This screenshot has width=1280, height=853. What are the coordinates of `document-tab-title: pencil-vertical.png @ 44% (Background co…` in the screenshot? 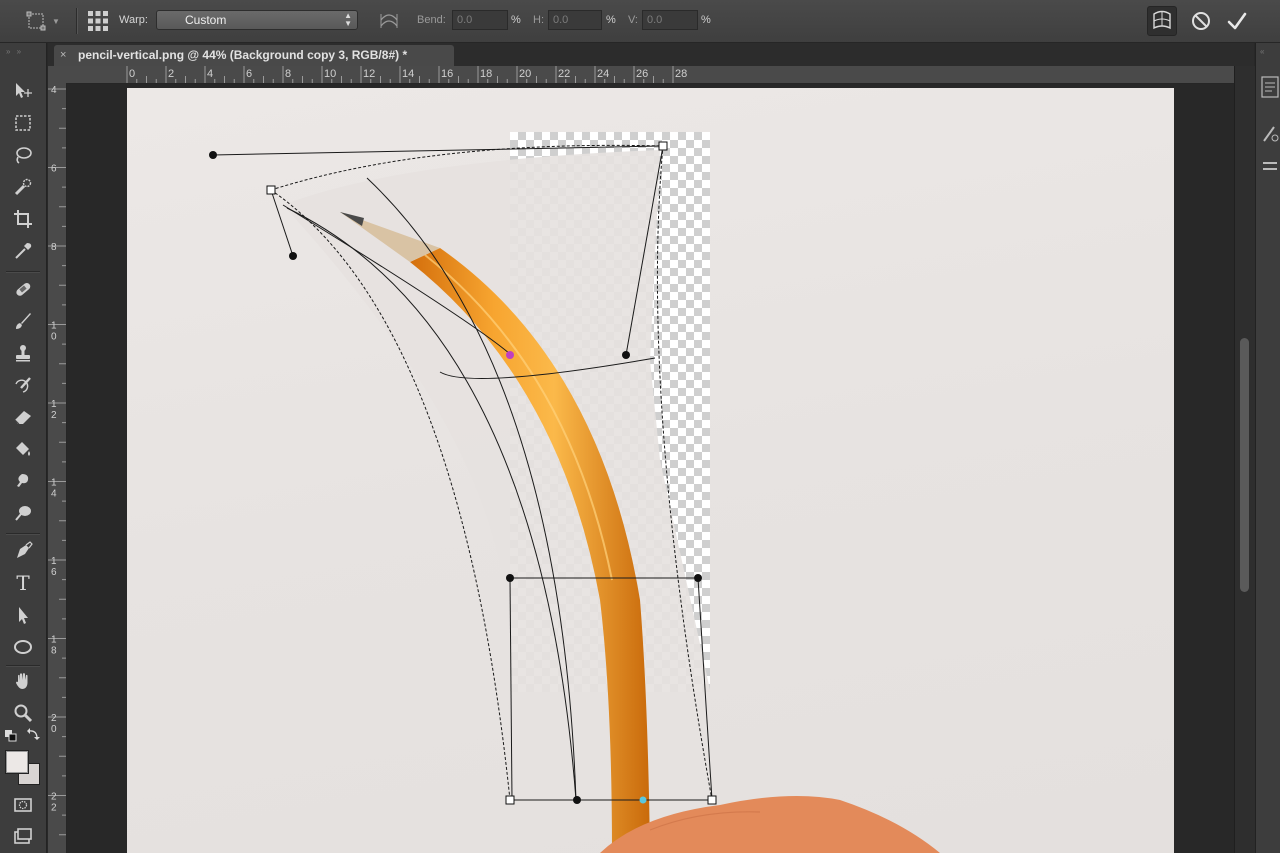 It's located at (243, 55).